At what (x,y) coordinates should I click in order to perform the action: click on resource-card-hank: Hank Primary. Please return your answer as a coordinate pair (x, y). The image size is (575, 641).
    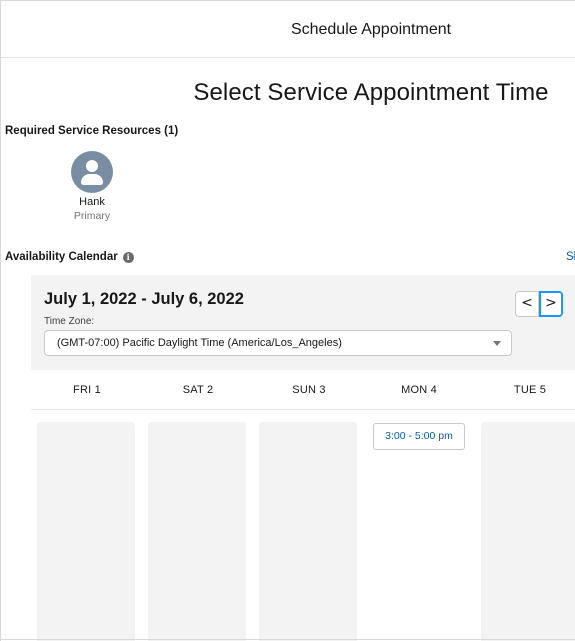
    Looking at the image, I should click on (92, 186).